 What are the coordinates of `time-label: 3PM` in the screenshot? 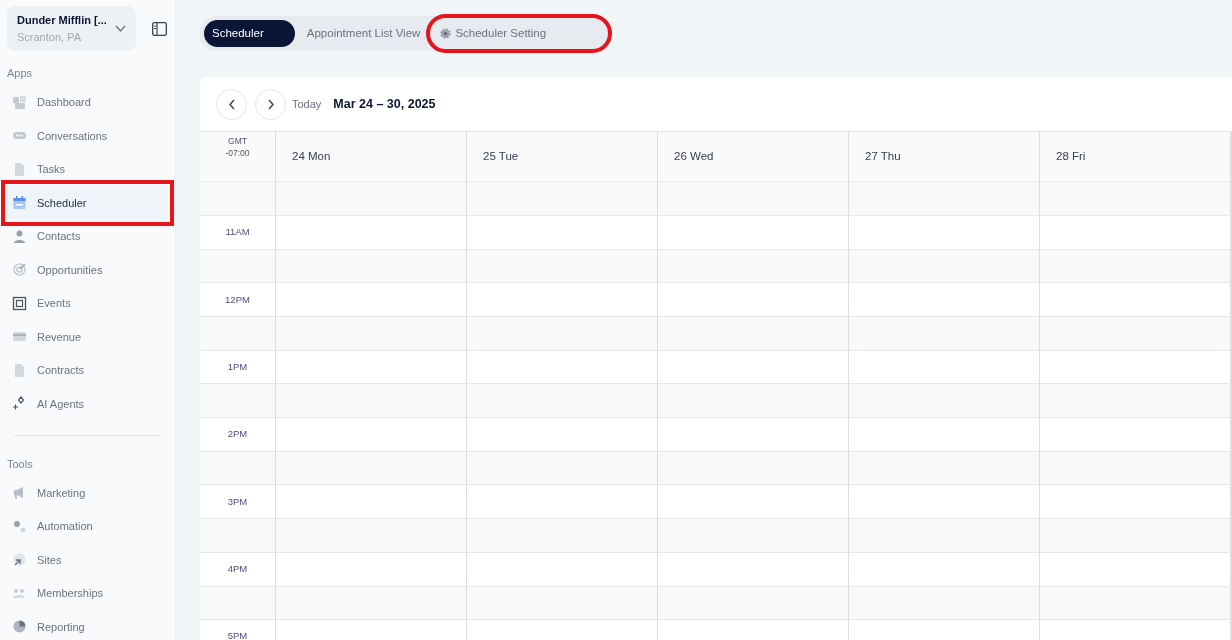 It's located at (237, 501).